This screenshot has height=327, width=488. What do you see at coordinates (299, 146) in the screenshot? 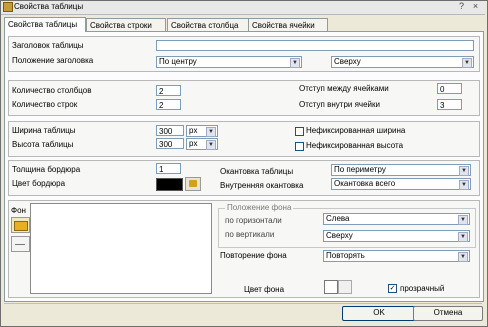
I see `unfixed-height-checkbox` at bounding box center [299, 146].